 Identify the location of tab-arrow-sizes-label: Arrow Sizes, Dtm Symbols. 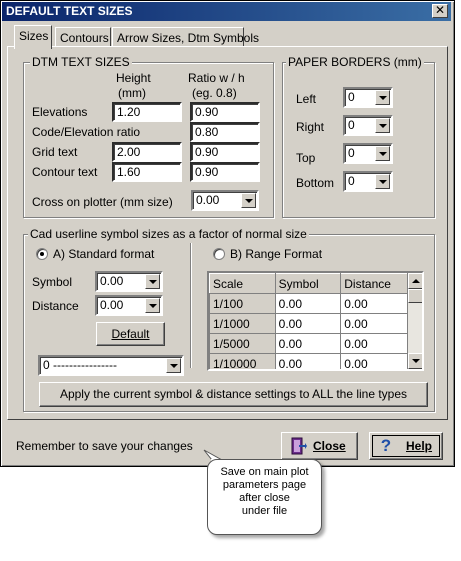
(188, 38).